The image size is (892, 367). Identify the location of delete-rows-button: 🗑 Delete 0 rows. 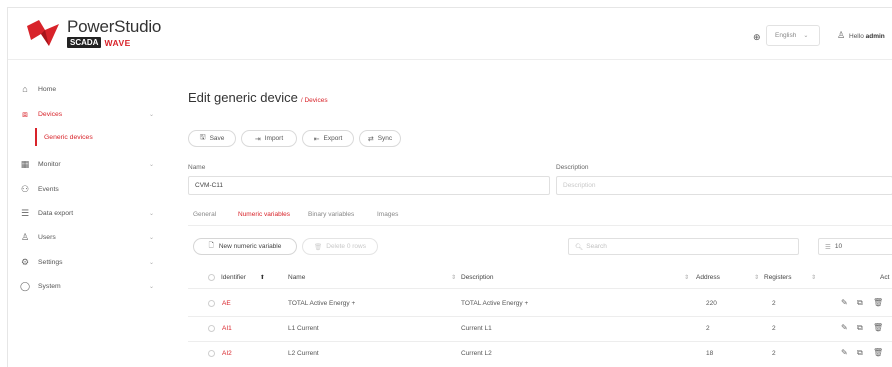
(340, 246).